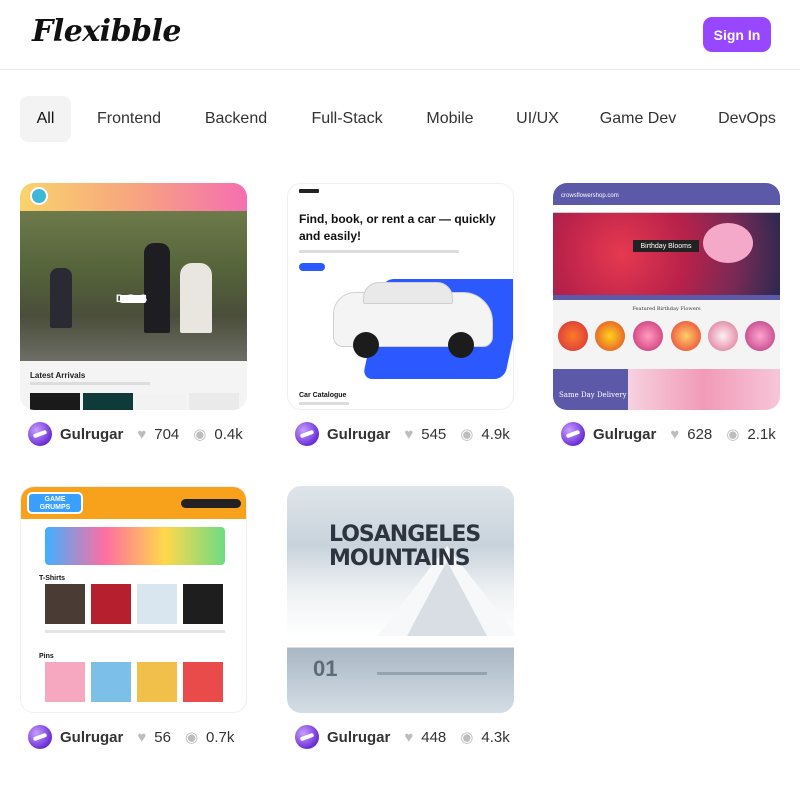  Describe the element at coordinates (46, 656) in the screenshot. I see `preview-section-b: Pins` at that location.